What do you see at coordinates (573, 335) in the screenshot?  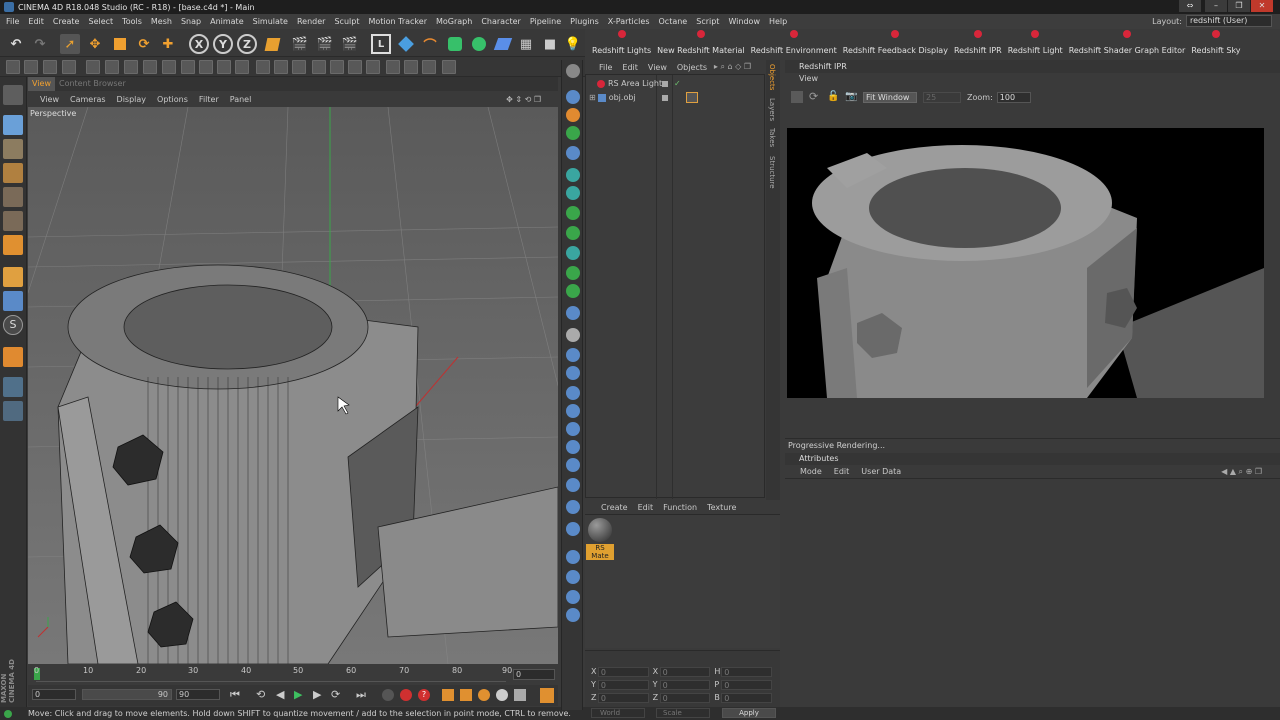 I see `palette-mesh-icon` at bounding box center [573, 335].